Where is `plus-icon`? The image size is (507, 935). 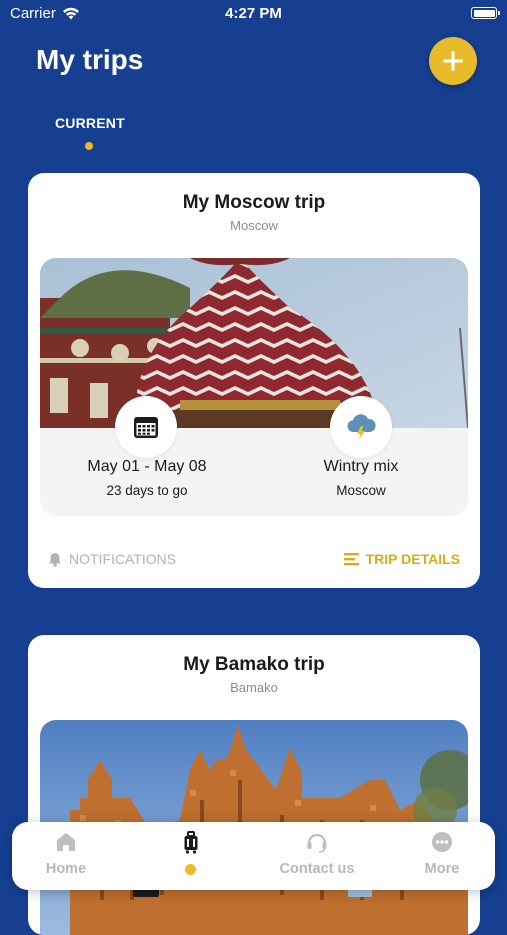
plus-icon is located at coordinates (453, 61).